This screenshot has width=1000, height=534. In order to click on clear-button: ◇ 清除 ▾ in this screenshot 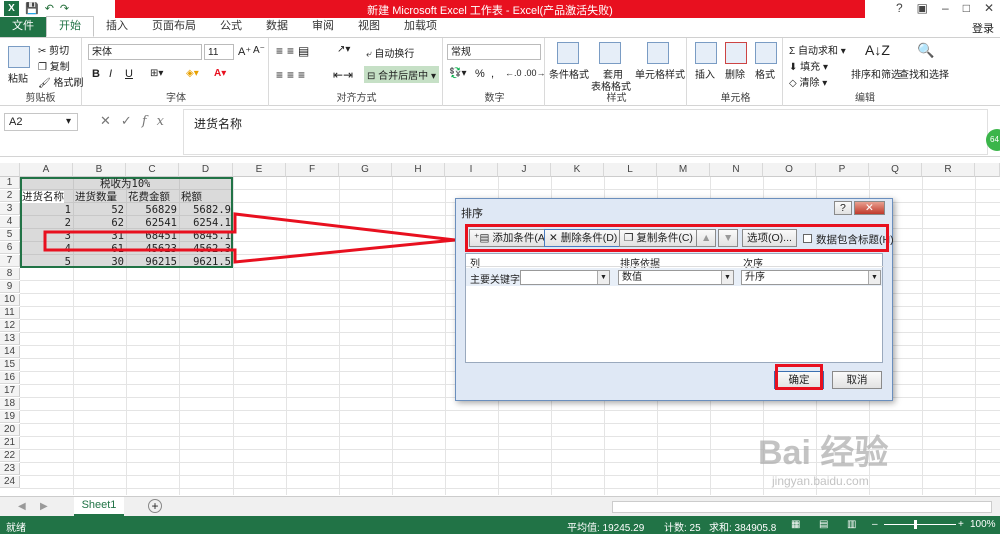, I will do `click(808, 81)`.